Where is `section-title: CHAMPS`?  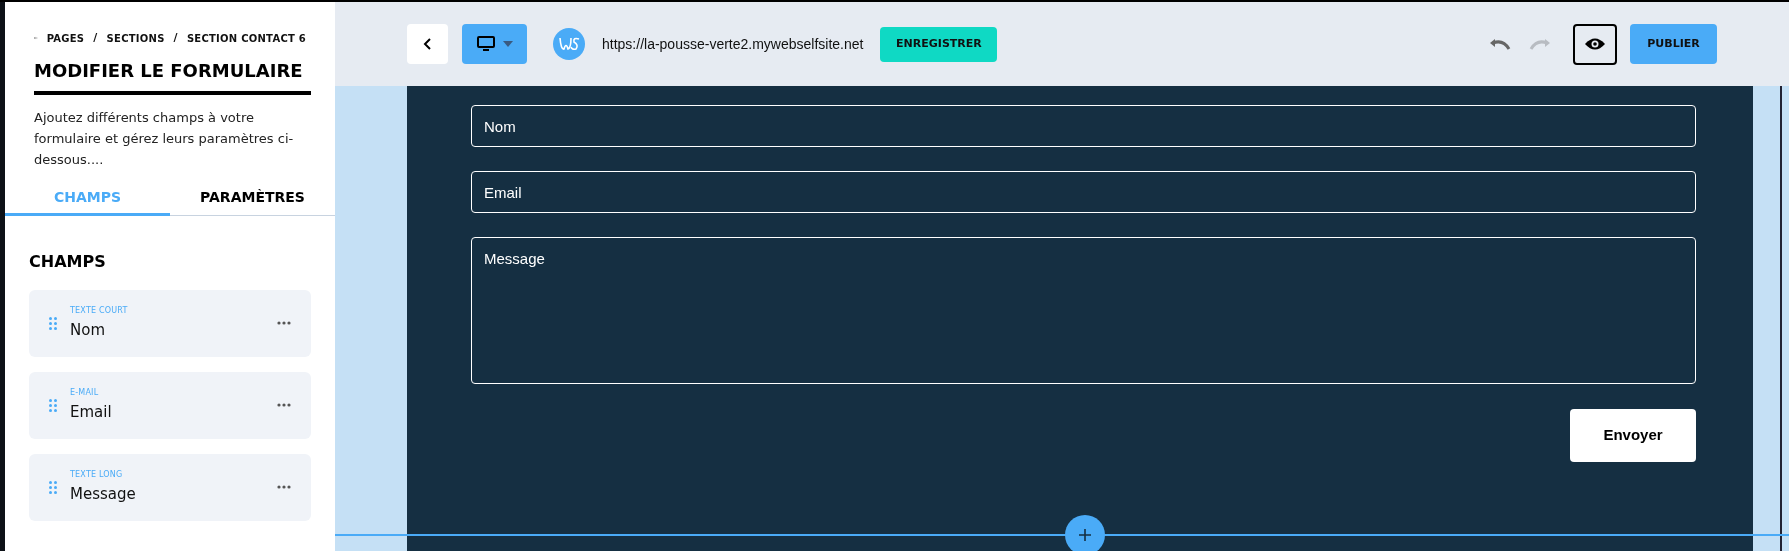
section-title: CHAMPS is located at coordinates (68, 261).